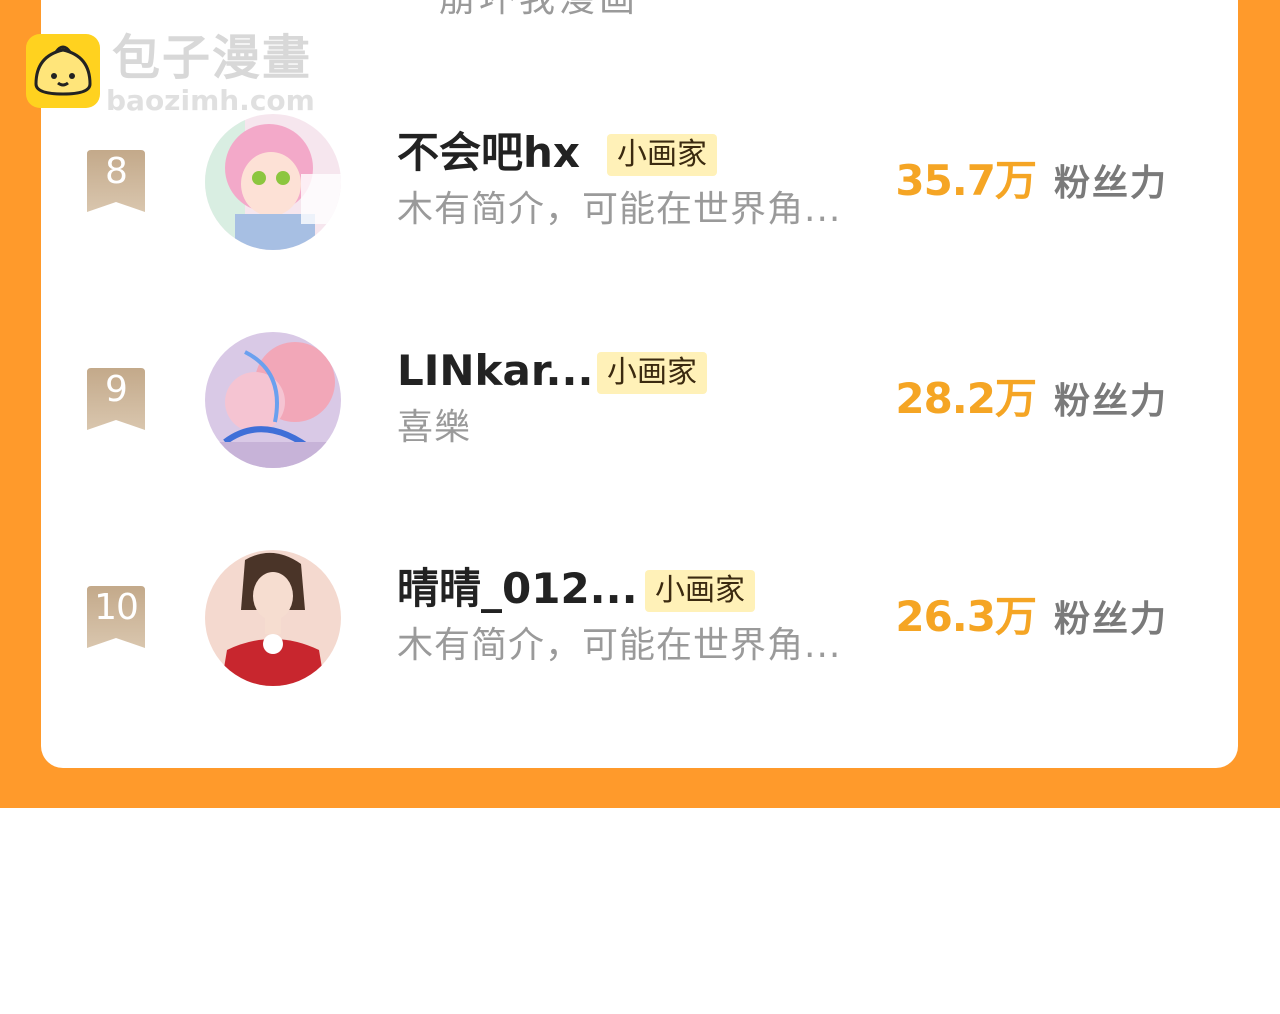  What do you see at coordinates (210, 100) in the screenshot?
I see `watermark-url: baozimh.com` at bounding box center [210, 100].